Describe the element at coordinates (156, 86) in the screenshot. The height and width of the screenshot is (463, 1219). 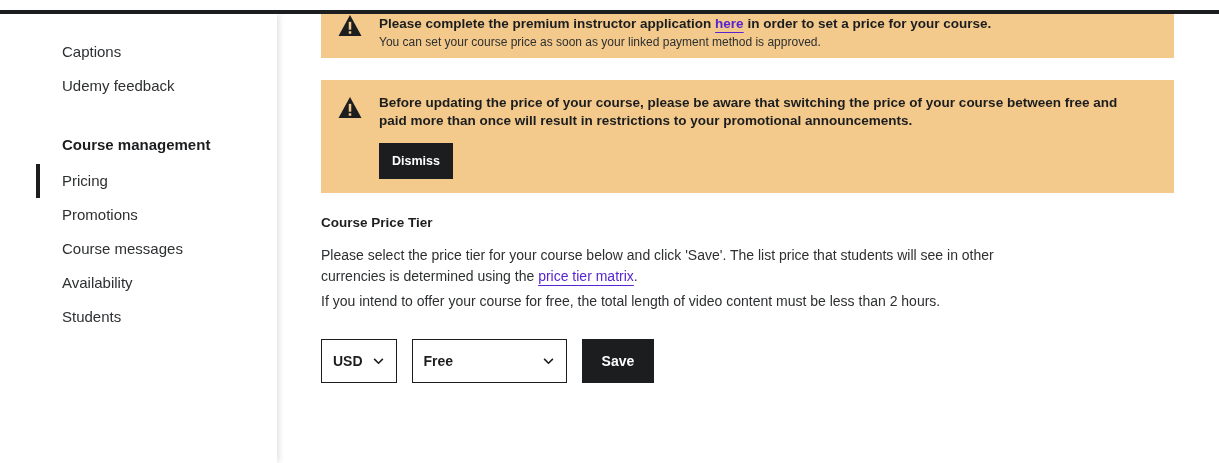
I see `sidebar-item: Udemy feedback` at that location.